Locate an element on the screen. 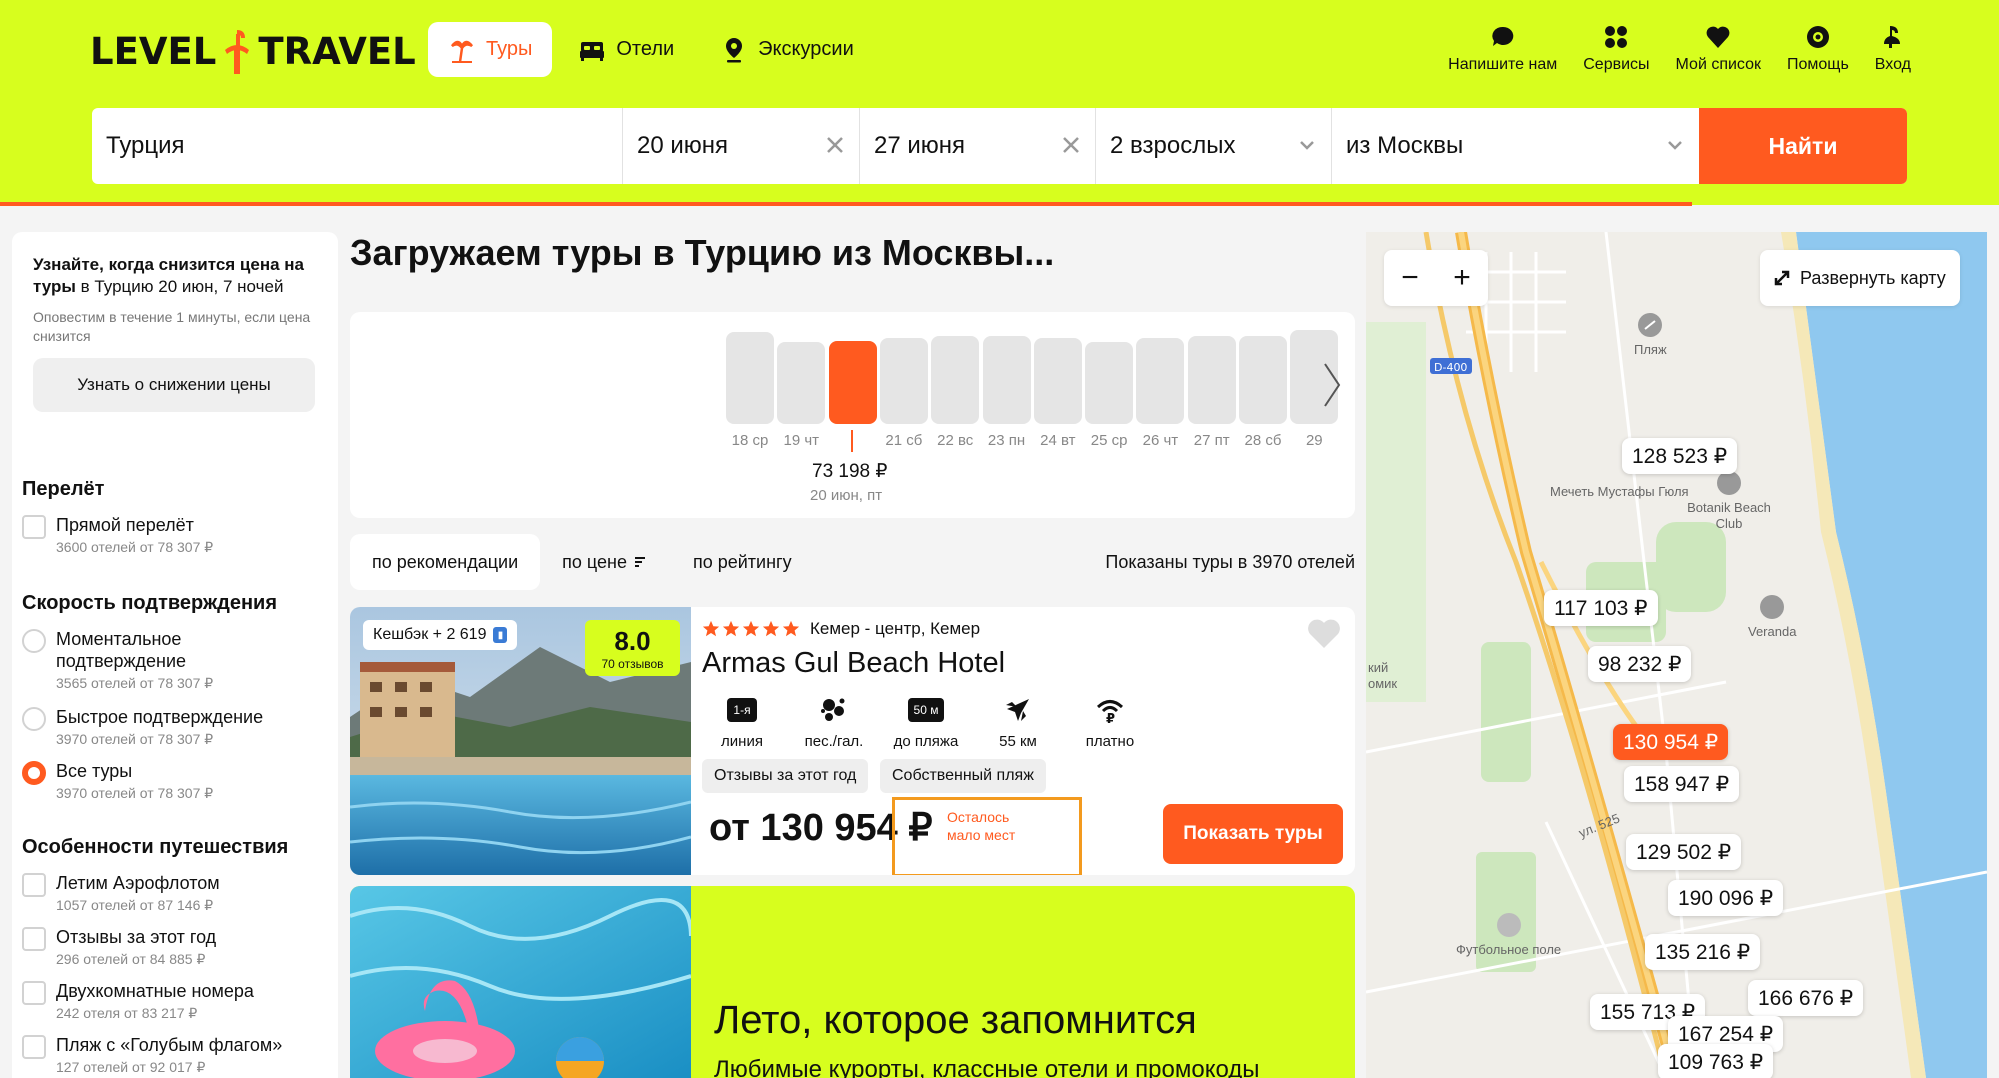  favorite-heart-icon is located at coordinates (1324, 634).